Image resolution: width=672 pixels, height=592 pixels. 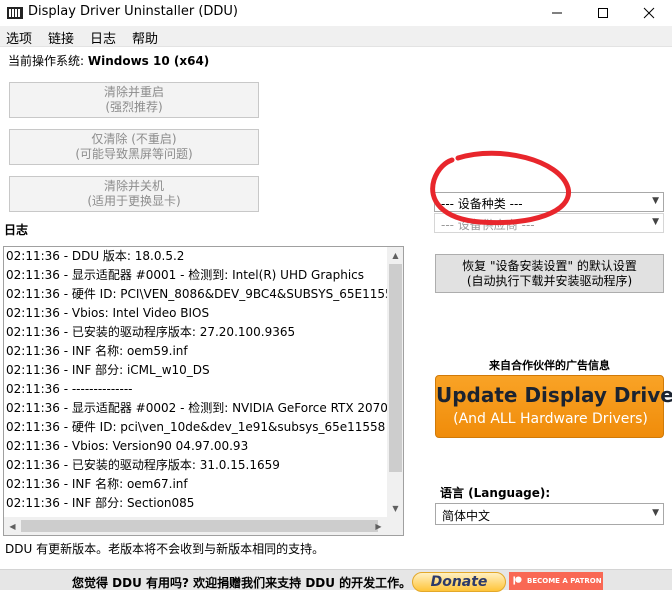 I want to click on os-info: 当前操作系统: Windows 10 (x64), so click(x=108, y=60).